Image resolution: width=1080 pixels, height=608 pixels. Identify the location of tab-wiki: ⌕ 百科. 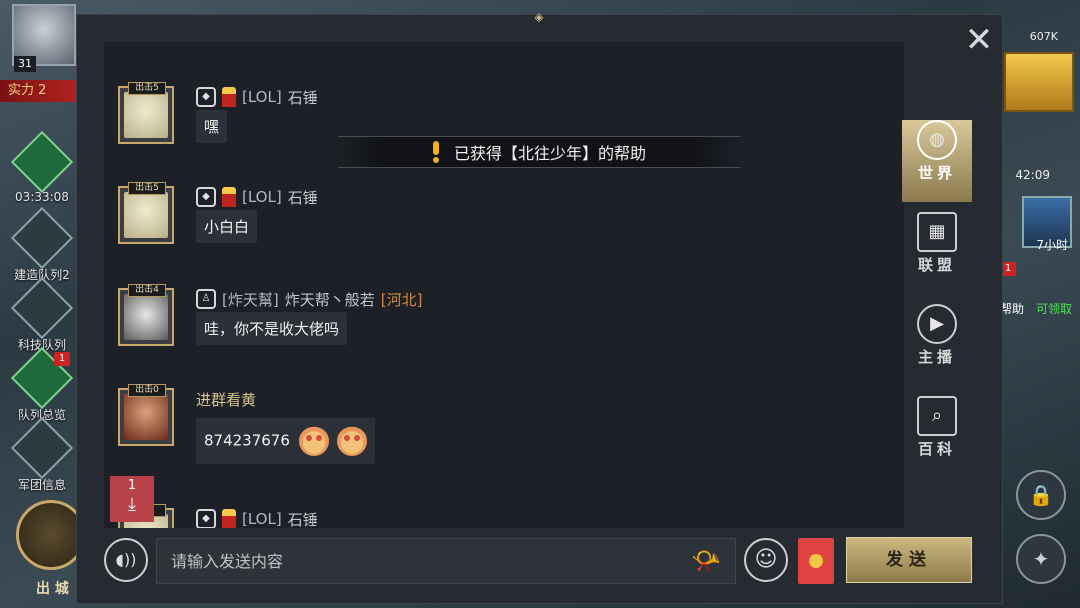
(937, 437).